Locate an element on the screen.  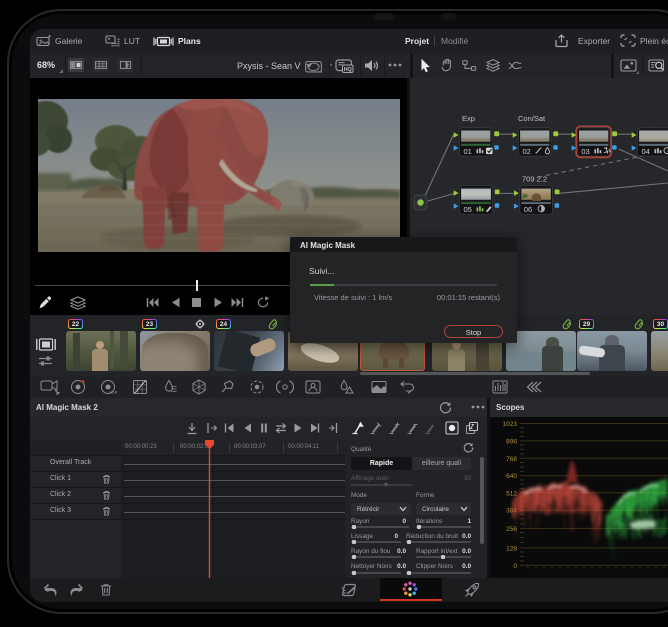
svg-text: HQ is located at coordinates (348, 70).